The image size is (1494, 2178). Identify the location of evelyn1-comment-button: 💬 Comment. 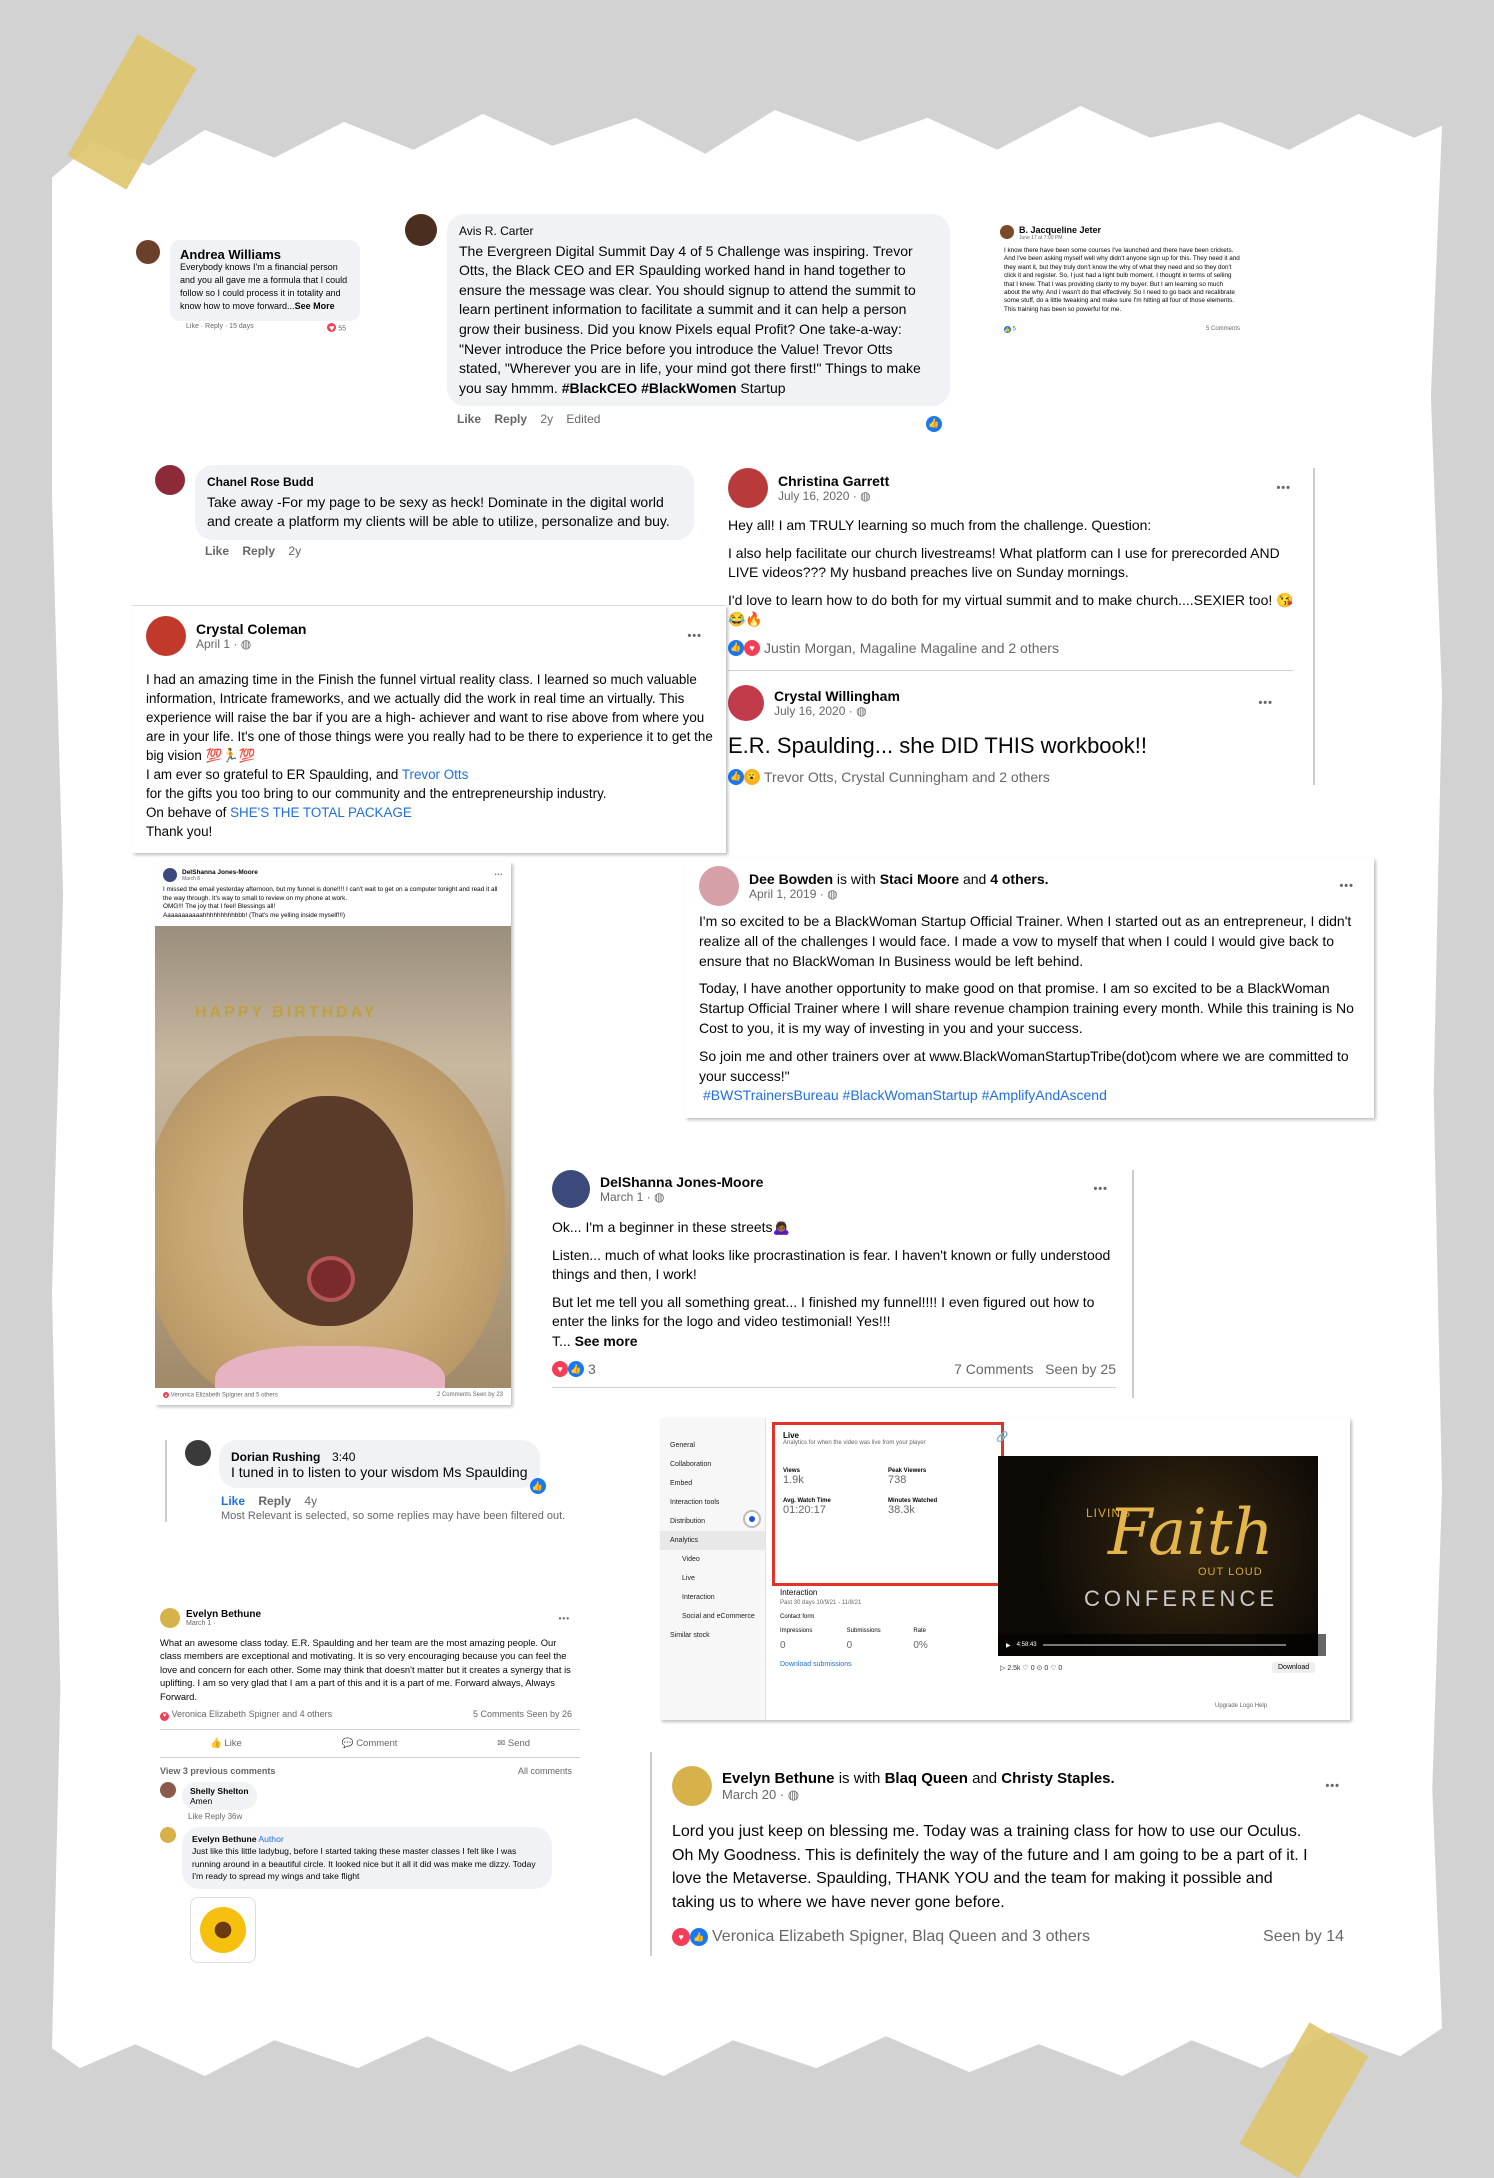
(370, 1743).